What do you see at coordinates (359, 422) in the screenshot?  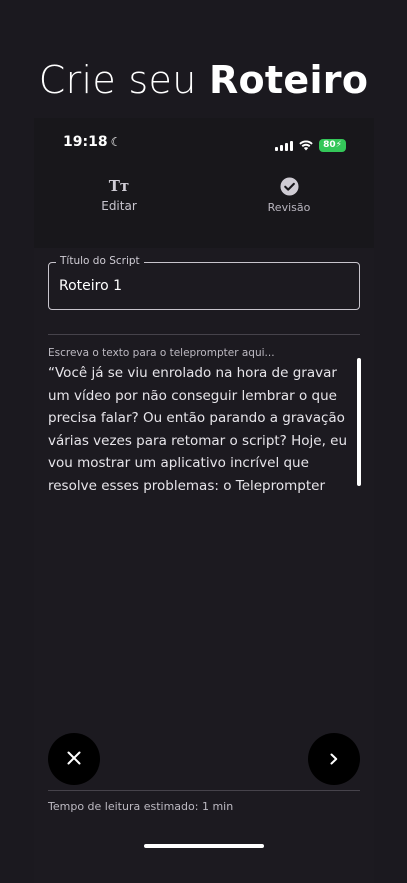 I see `scrollbar` at bounding box center [359, 422].